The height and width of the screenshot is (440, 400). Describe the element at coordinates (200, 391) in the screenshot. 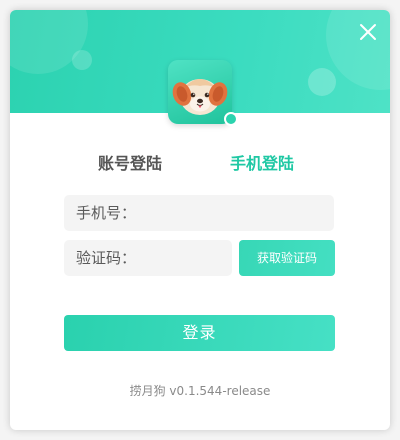

I see `version-label: 捞月狗 v0.1.544-release` at that location.